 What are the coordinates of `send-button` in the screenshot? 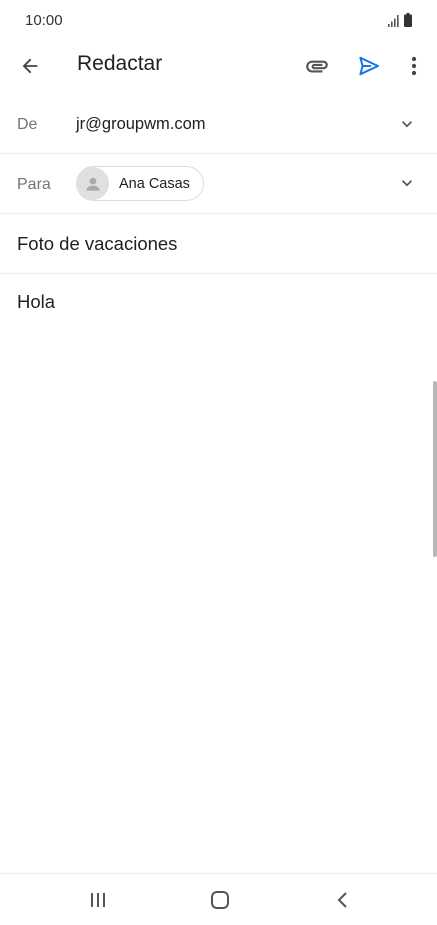 It's located at (369, 66).